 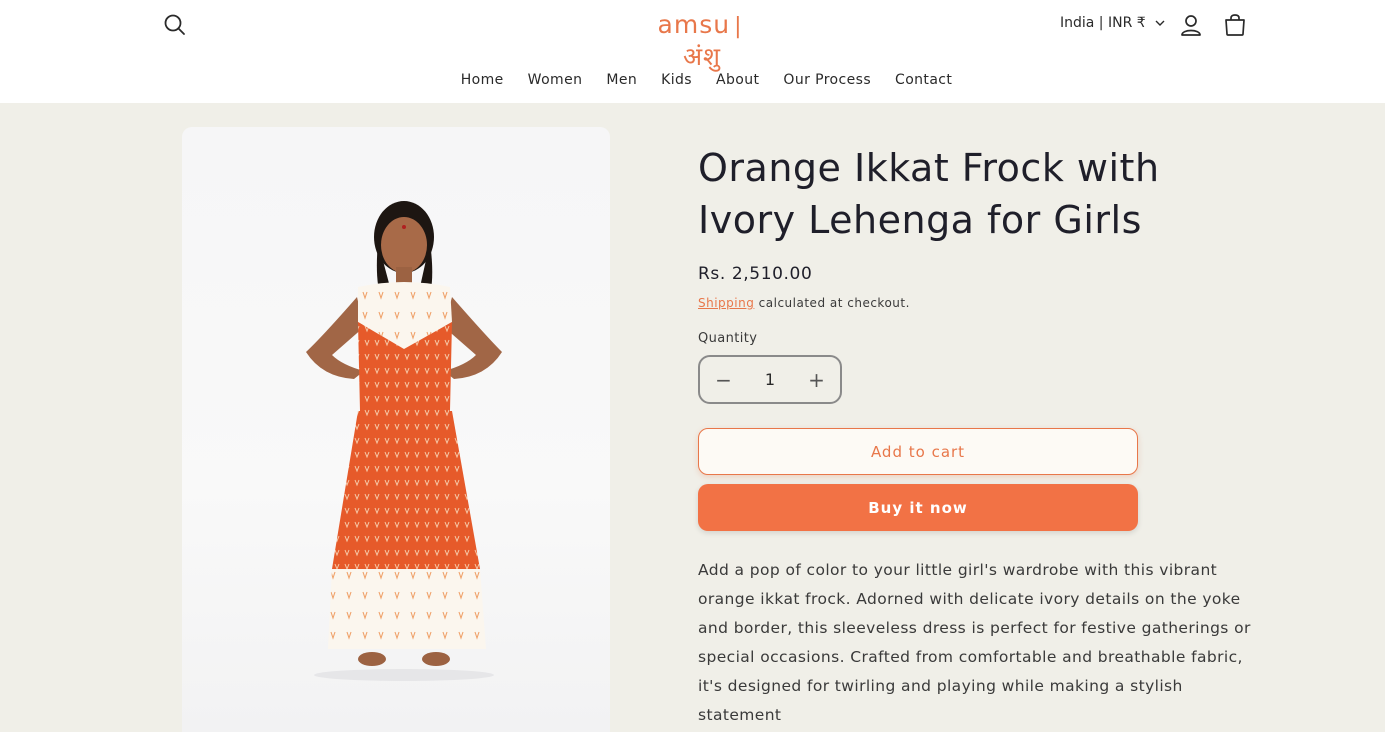 What do you see at coordinates (923, 80) in the screenshot?
I see `nav-item-contact: Contact` at bounding box center [923, 80].